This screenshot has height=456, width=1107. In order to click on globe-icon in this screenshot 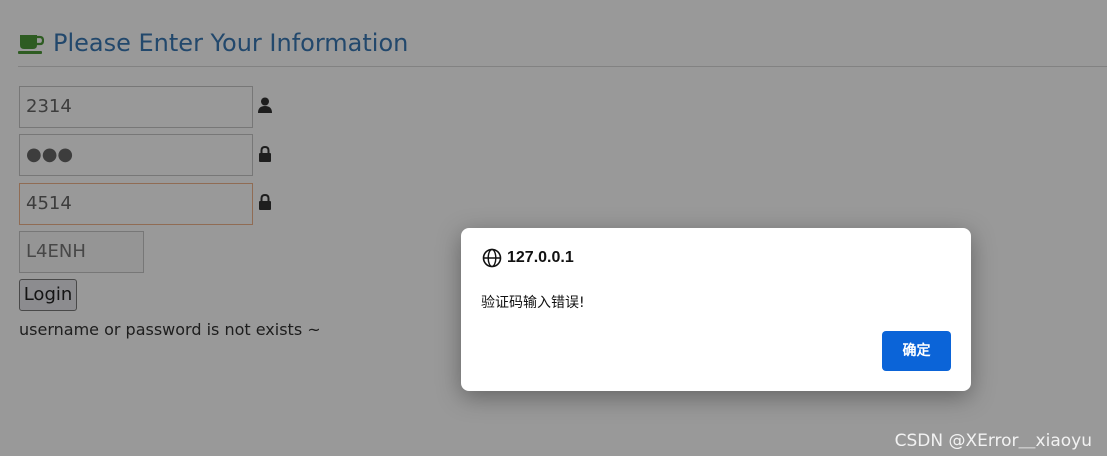, I will do `click(492, 258)`.